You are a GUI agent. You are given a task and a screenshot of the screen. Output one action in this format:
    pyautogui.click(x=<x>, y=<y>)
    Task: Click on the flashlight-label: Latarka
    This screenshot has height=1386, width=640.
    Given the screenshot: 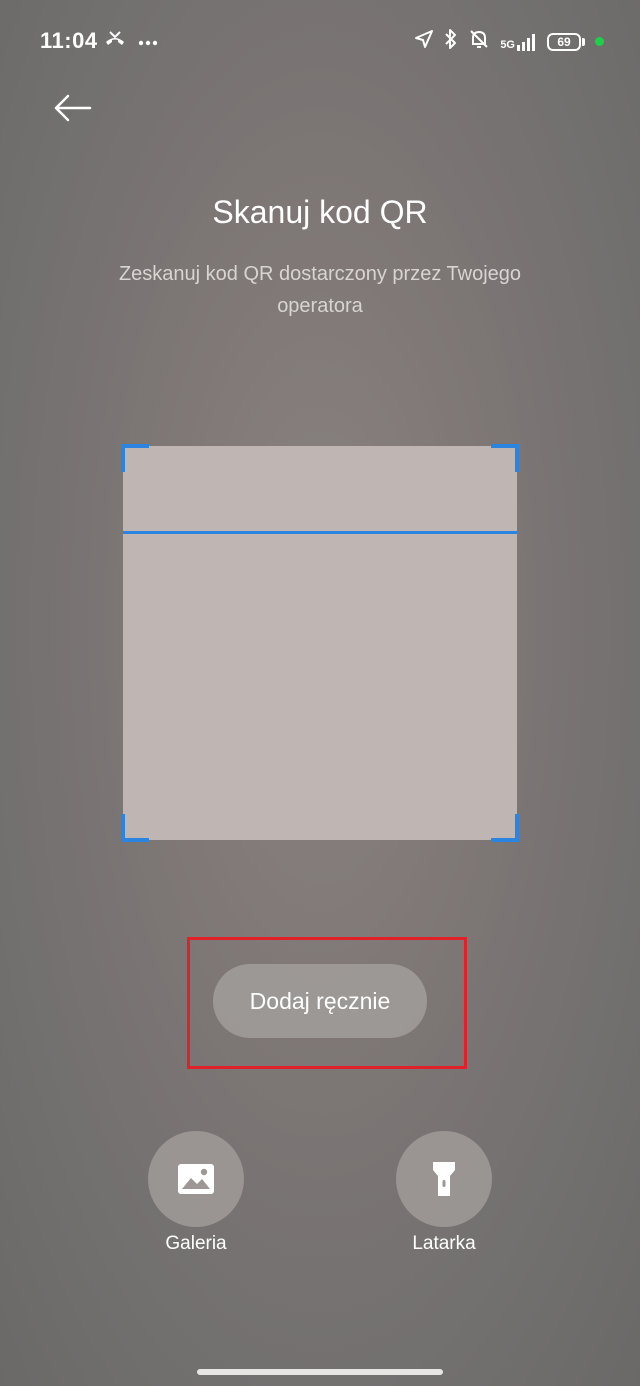 What is the action you would take?
    pyautogui.click(x=444, y=1243)
    